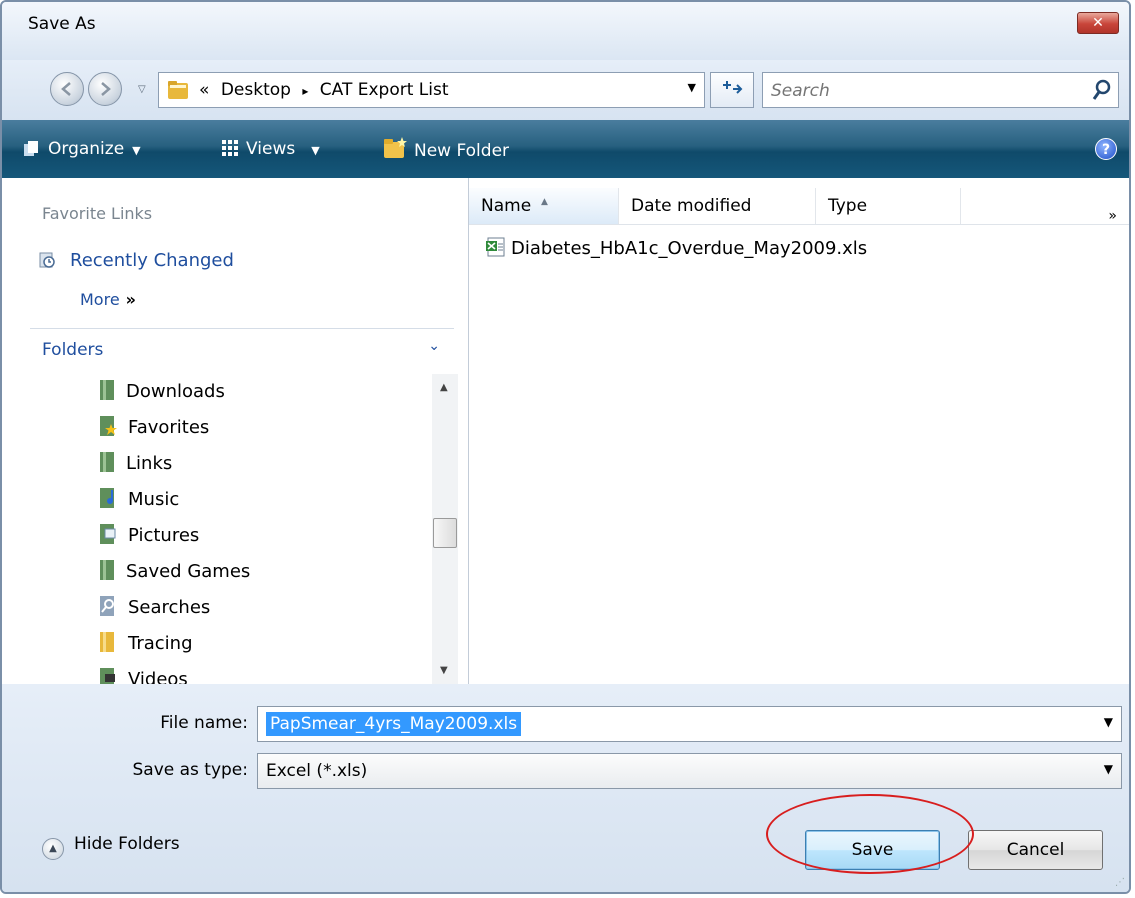  I want to click on forward-button, so click(105, 89).